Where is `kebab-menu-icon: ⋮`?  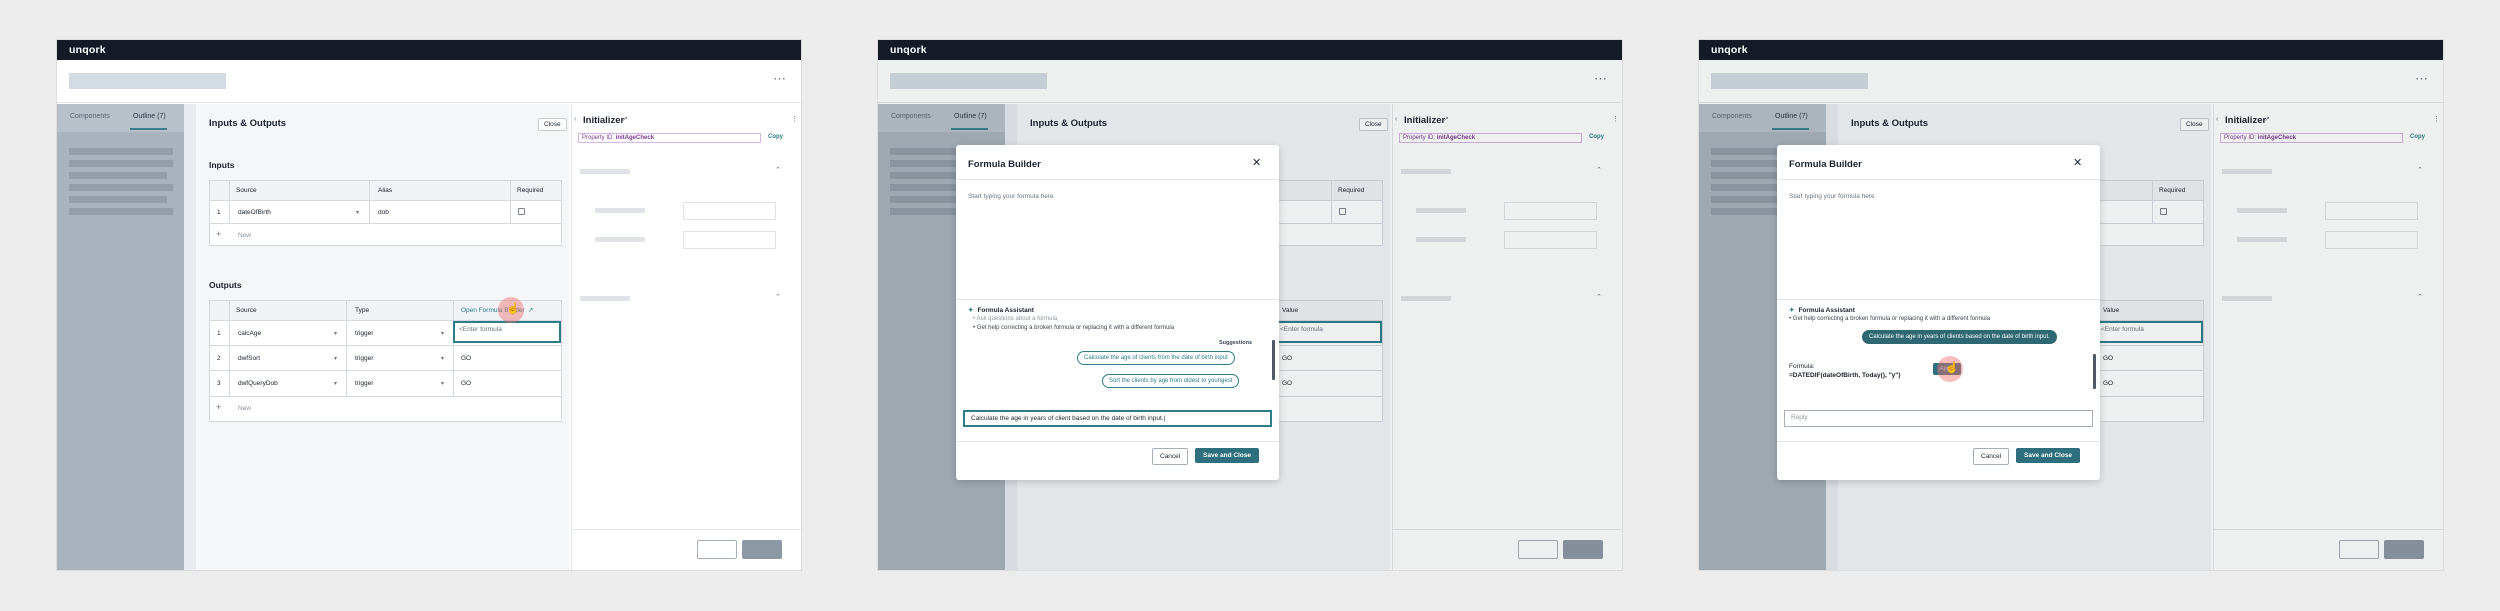
kebab-menu-icon: ⋮ is located at coordinates (794, 119).